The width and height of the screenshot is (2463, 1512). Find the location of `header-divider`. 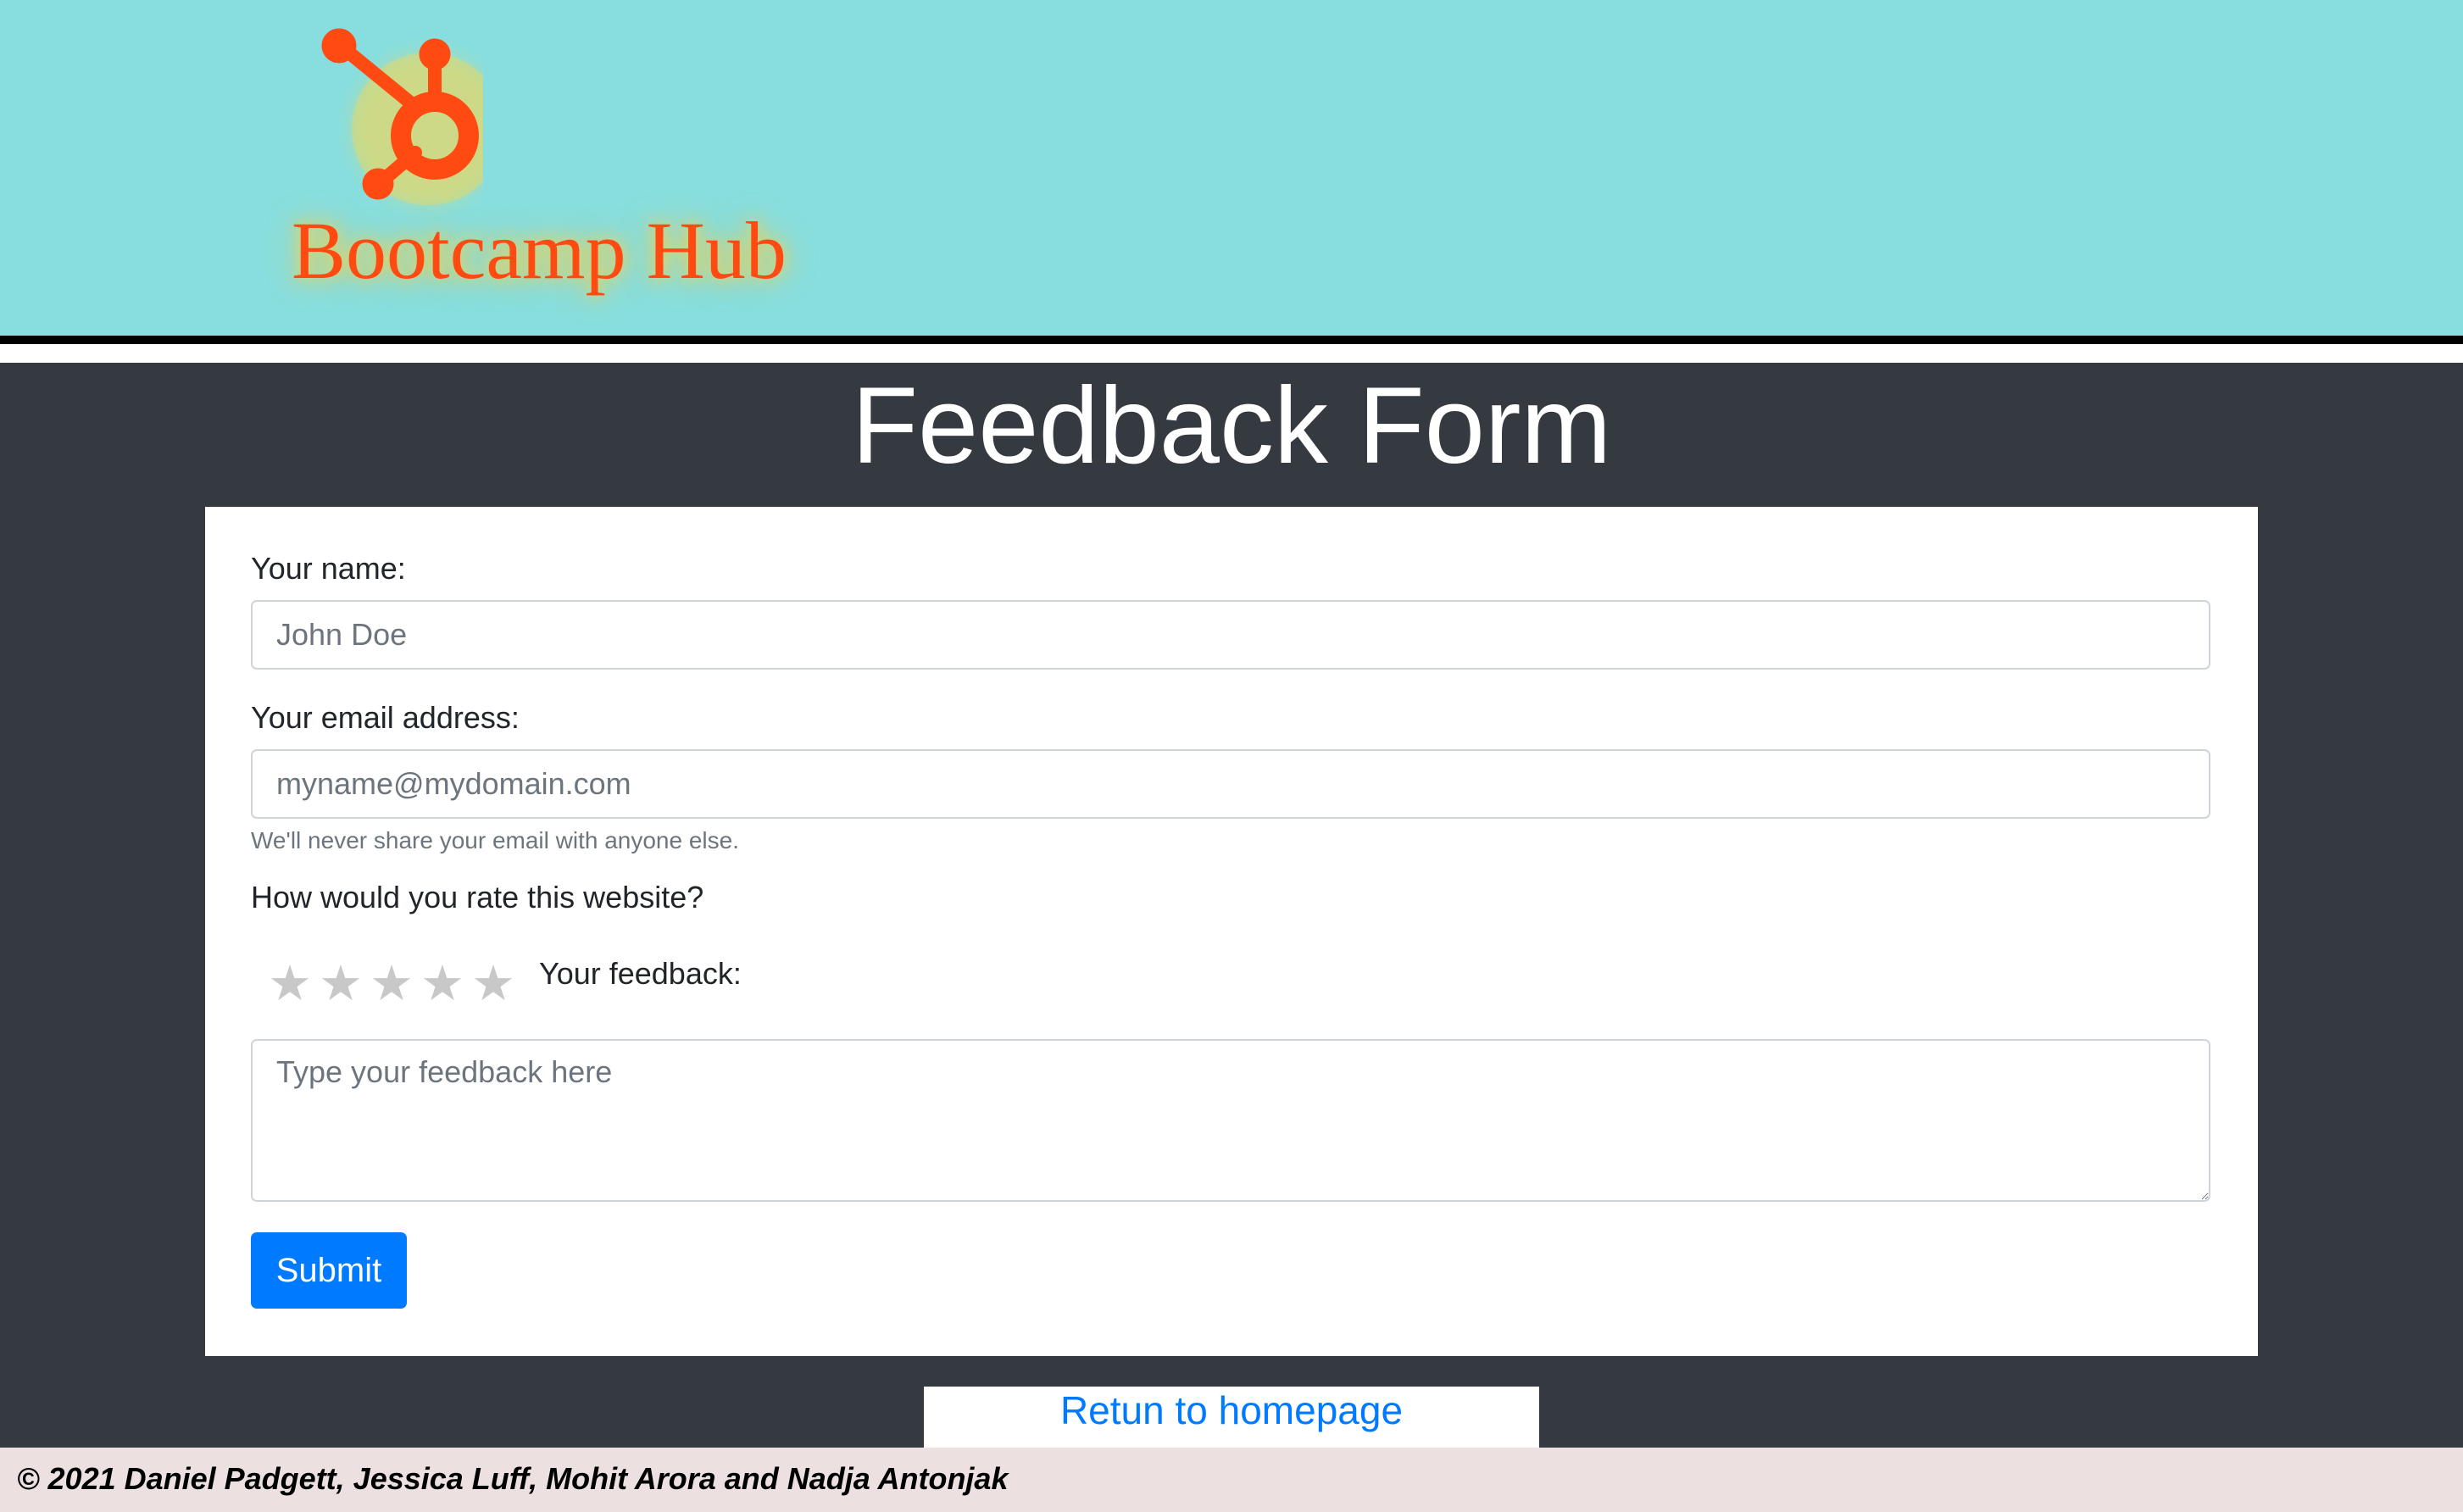

header-divider is located at coordinates (1232, 340).